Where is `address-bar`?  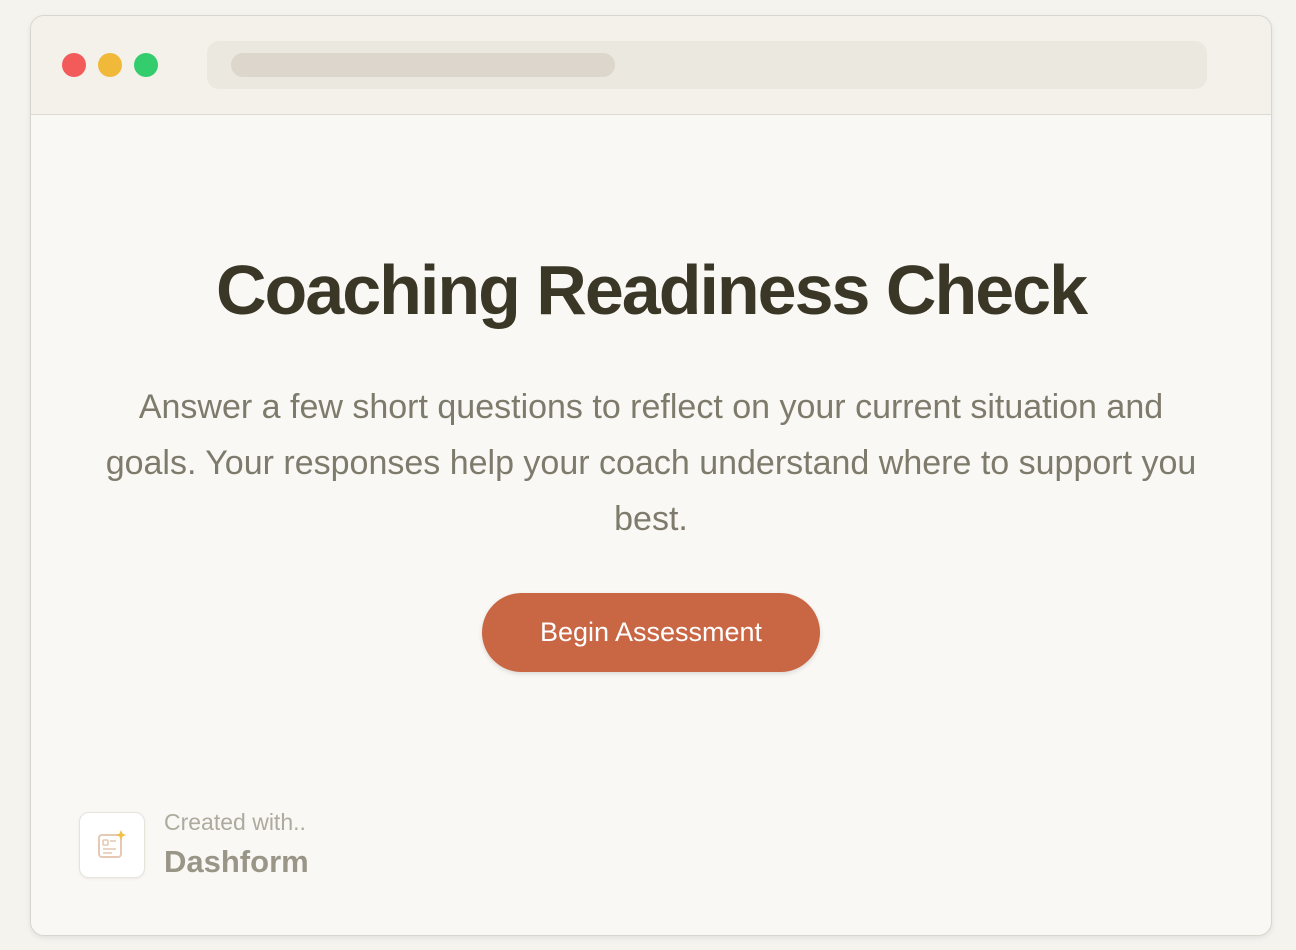 address-bar is located at coordinates (707, 65).